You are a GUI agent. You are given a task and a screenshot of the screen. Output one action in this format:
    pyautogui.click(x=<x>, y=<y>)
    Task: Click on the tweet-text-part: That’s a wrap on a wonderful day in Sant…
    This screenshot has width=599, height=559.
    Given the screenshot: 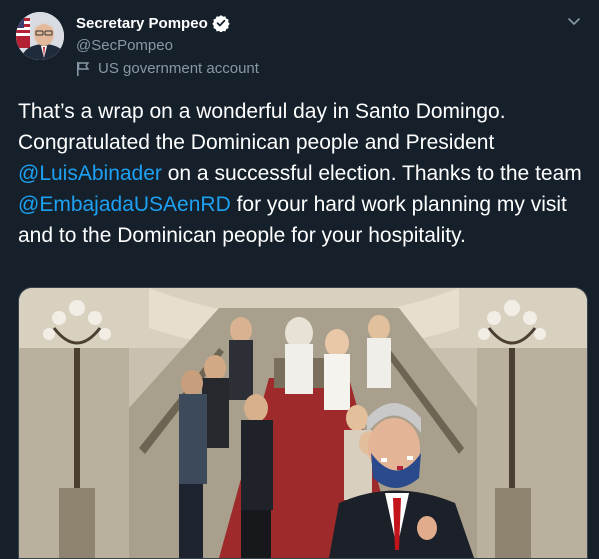 What is the action you would take?
    pyautogui.click(x=262, y=127)
    